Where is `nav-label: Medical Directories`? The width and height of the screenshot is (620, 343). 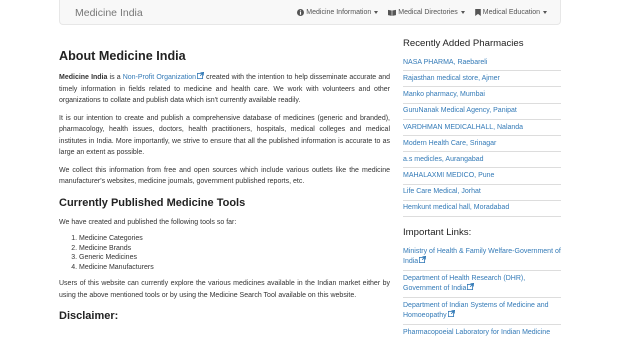
nav-label: Medical Directories is located at coordinates (428, 12).